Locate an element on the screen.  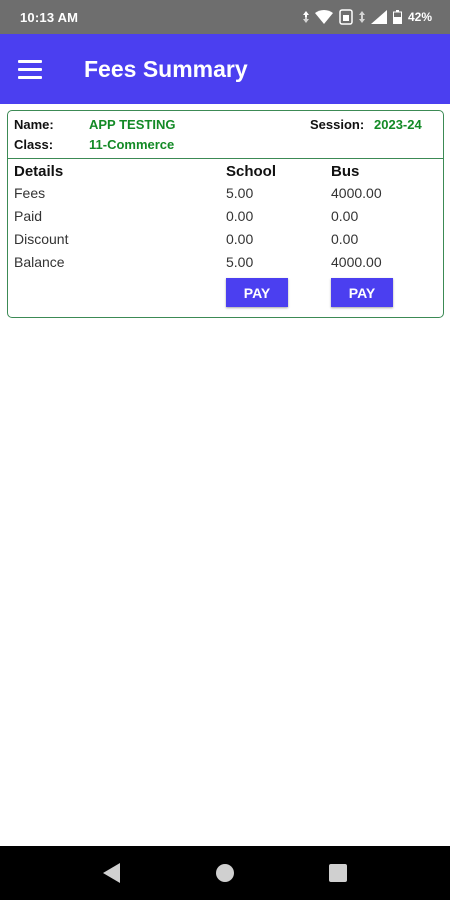
session-value: 2023-24 is located at coordinates (398, 124).